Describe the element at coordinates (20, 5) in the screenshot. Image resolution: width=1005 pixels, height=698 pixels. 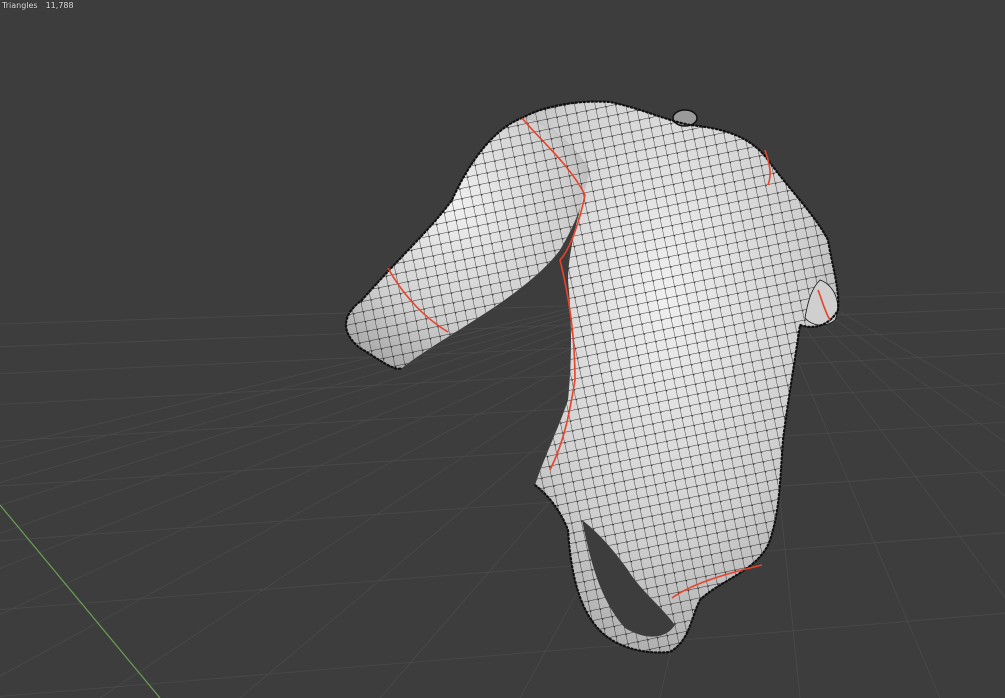
I see `triangles-label: Triangles` at that location.